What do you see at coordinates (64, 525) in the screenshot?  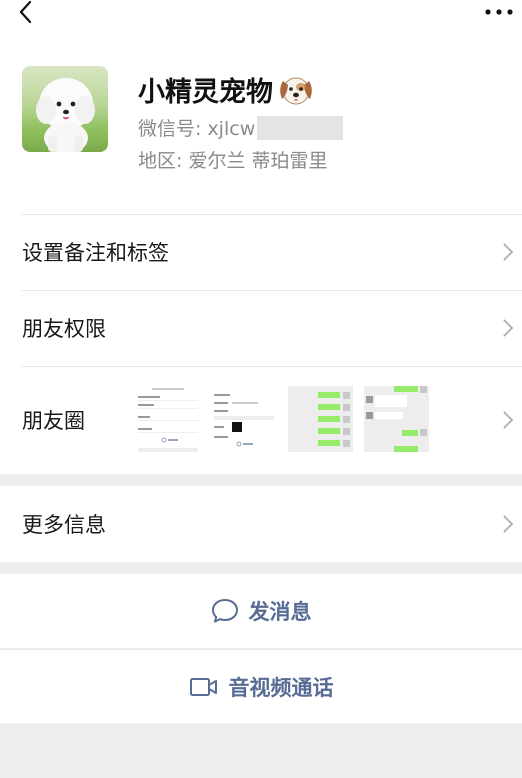 I see `more-info-label: 更多信息` at bounding box center [64, 525].